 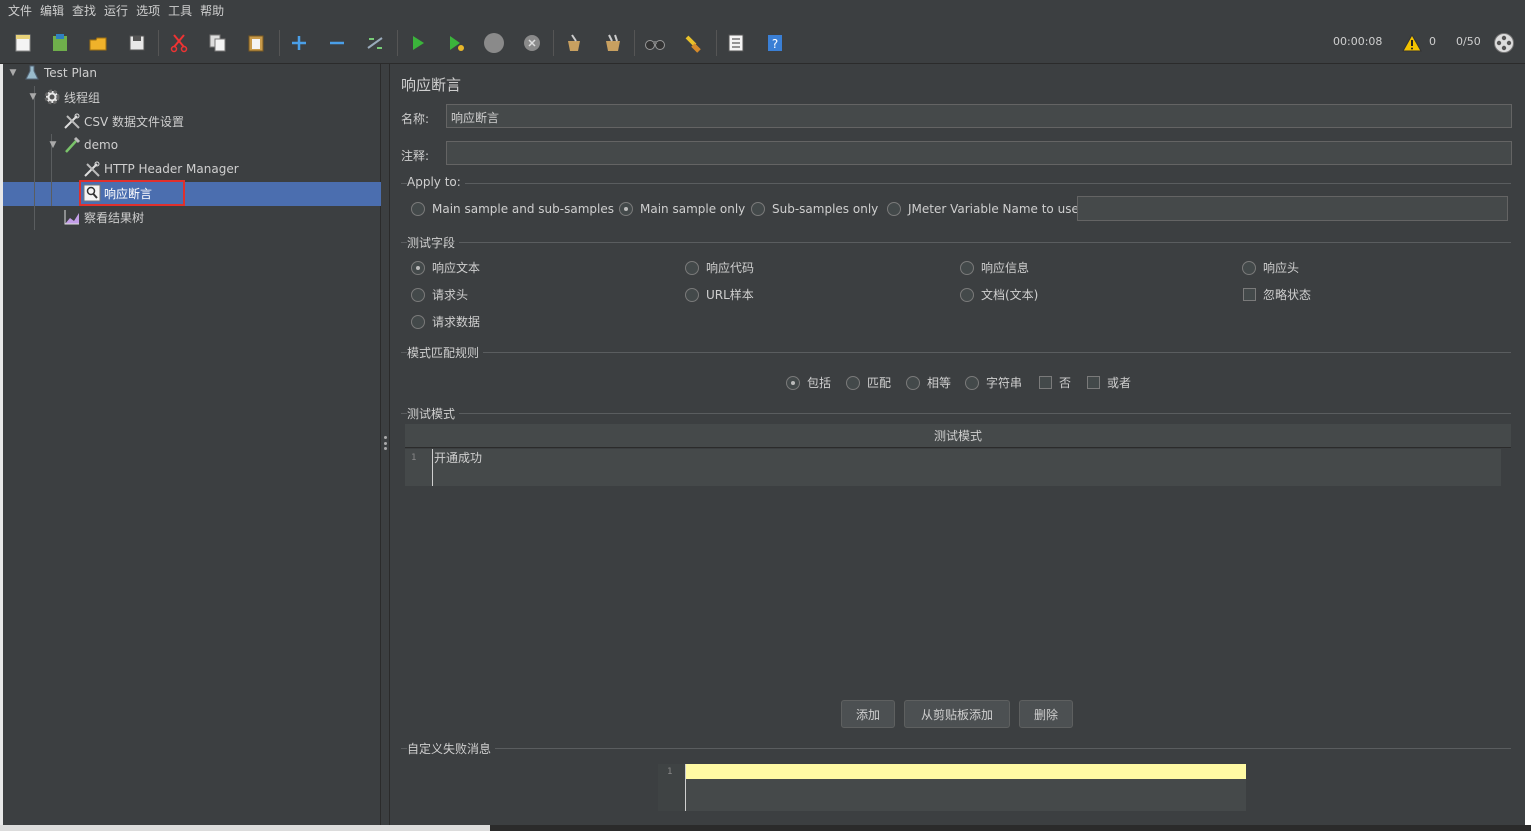 What do you see at coordinates (655, 43) in the screenshot?
I see `search-icon` at bounding box center [655, 43].